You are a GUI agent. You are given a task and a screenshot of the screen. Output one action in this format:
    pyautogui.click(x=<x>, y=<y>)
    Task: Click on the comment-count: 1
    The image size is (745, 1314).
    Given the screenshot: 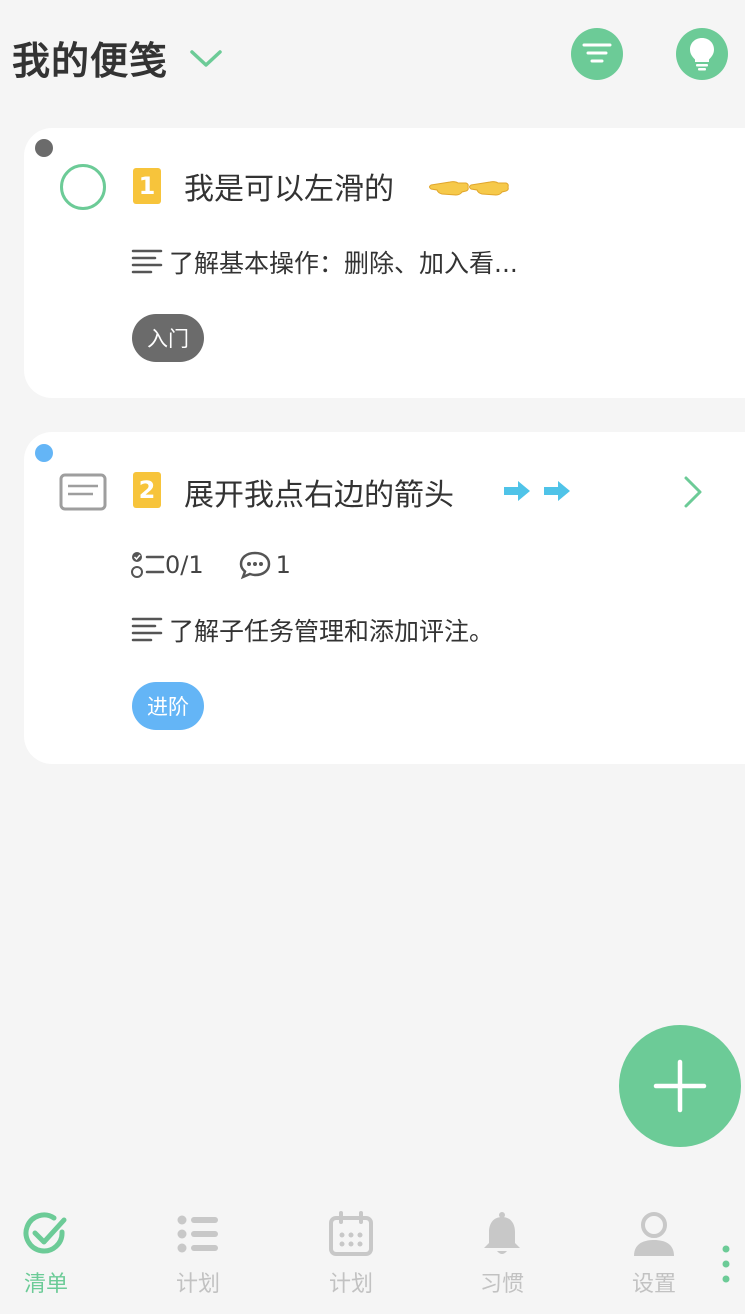 What is the action you would take?
    pyautogui.click(x=264, y=565)
    